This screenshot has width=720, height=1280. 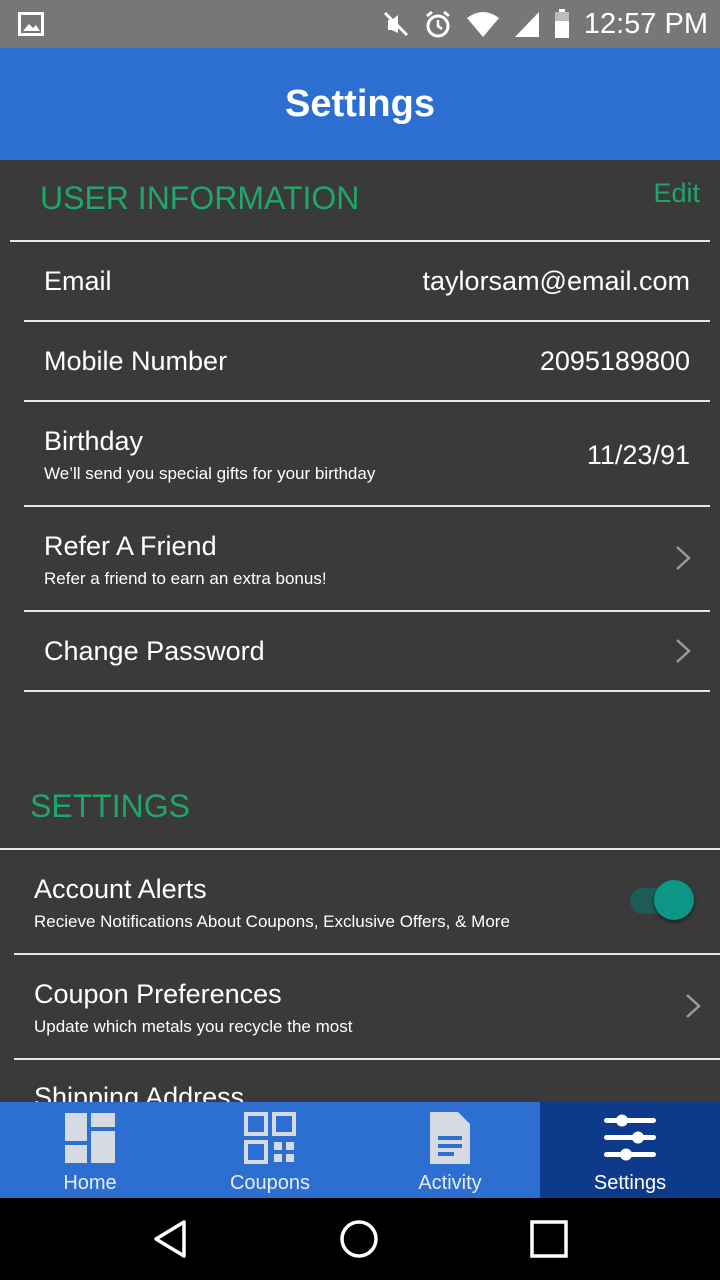 What do you see at coordinates (450, 1138) in the screenshot?
I see `document-icon` at bounding box center [450, 1138].